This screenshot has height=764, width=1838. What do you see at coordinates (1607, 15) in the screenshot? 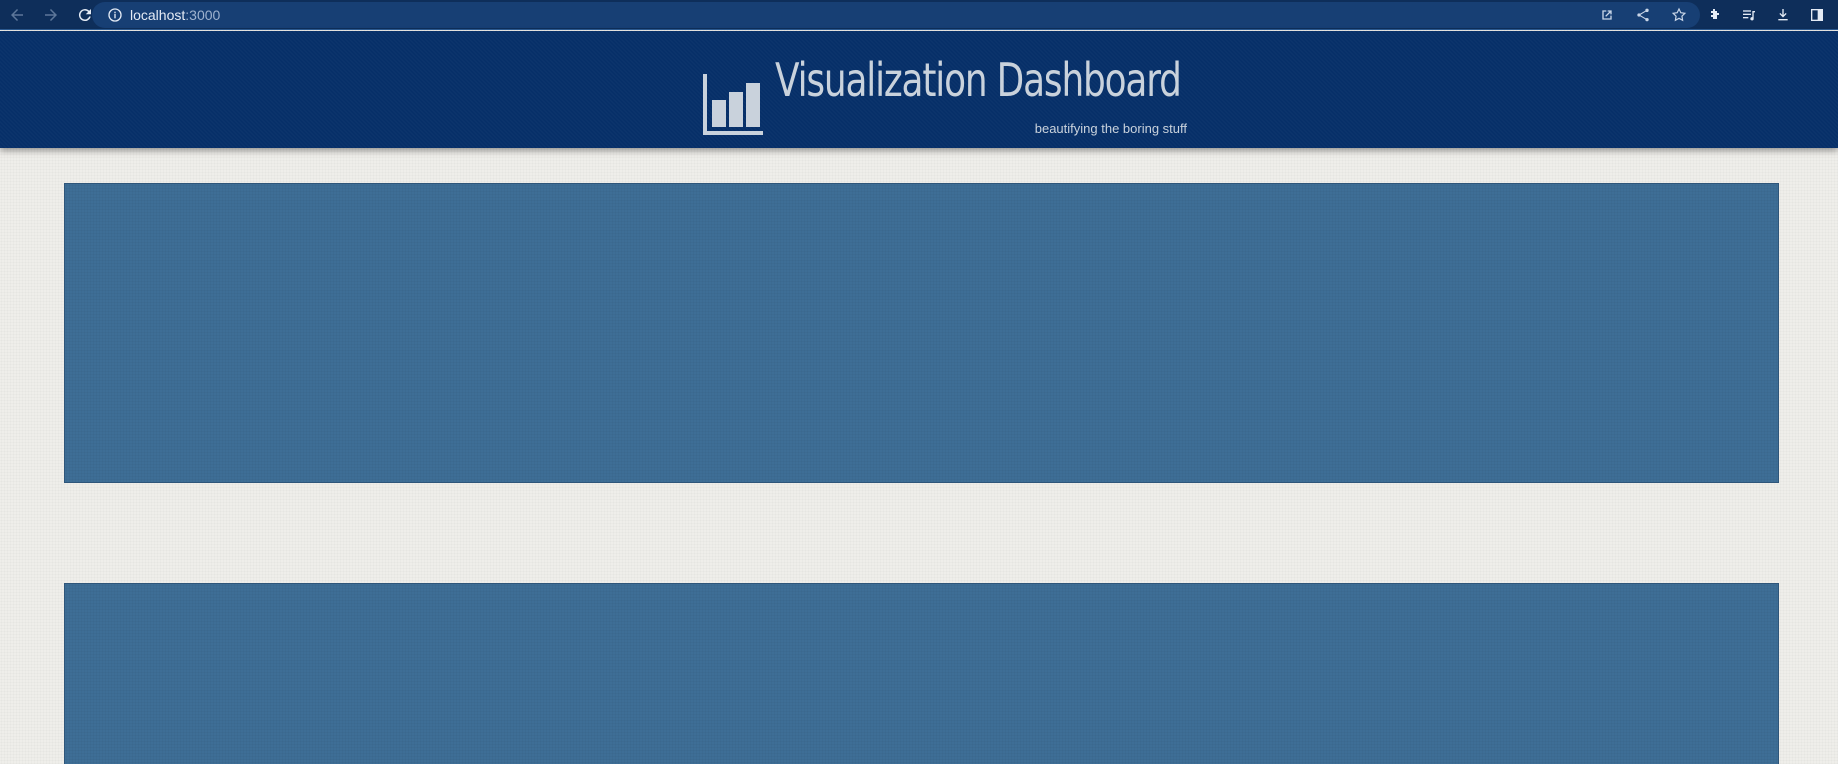
I see `open-in-new-icon` at bounding box center [1607, 15].